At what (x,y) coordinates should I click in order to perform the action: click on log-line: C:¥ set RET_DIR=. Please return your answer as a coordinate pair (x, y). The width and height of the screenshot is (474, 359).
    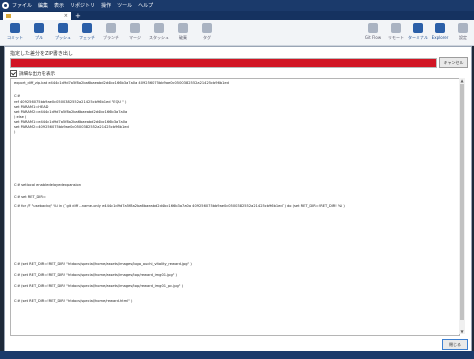
    Looking at the image, I should click on (30, 197).